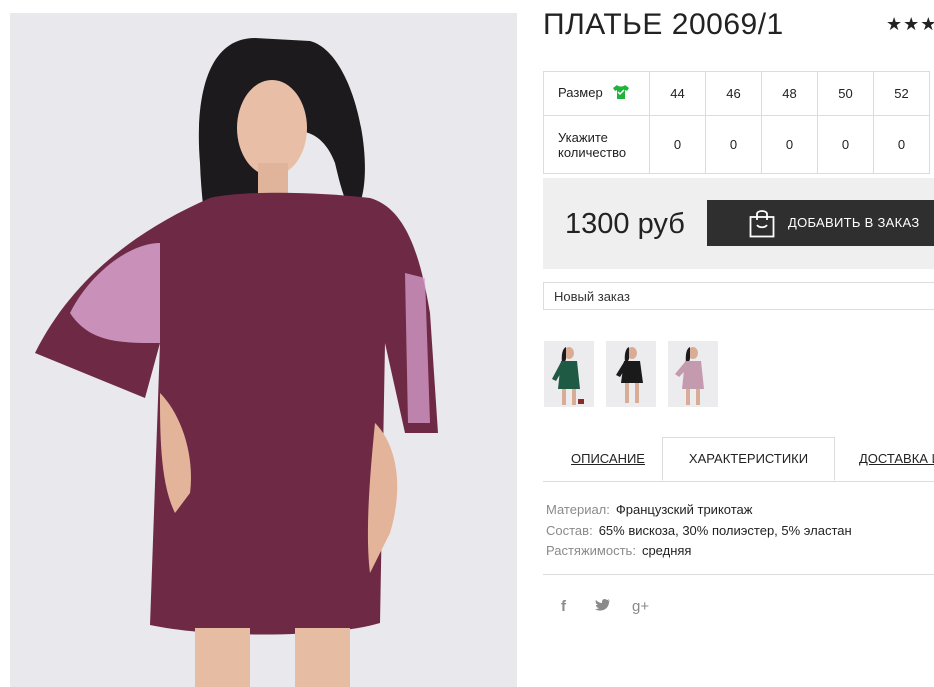 This screenshot has height=687, width=934. What do you see at coordinates (563, 606) in the screenshot?
I see `facebook-icon: f` at bounding box center [563, 606].